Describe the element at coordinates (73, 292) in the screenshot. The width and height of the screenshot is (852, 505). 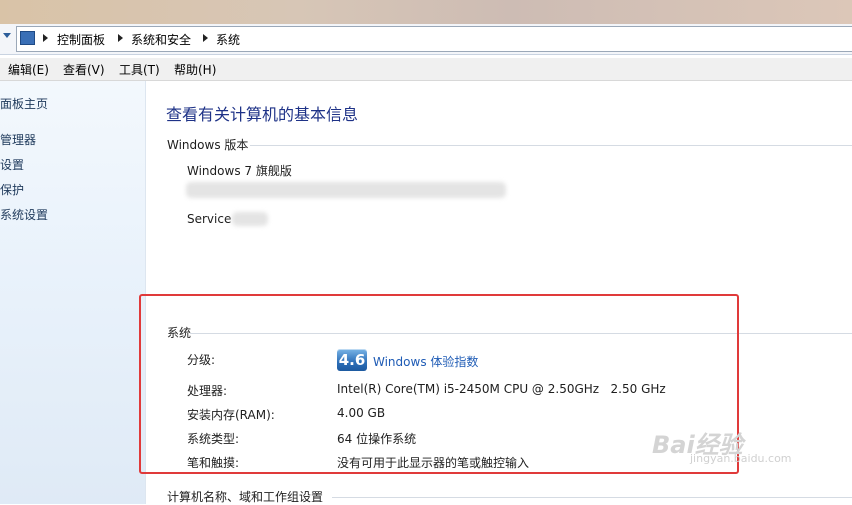
I see `sidebar: 面板主页 管理器 设置 保护 系统设置` at that location.